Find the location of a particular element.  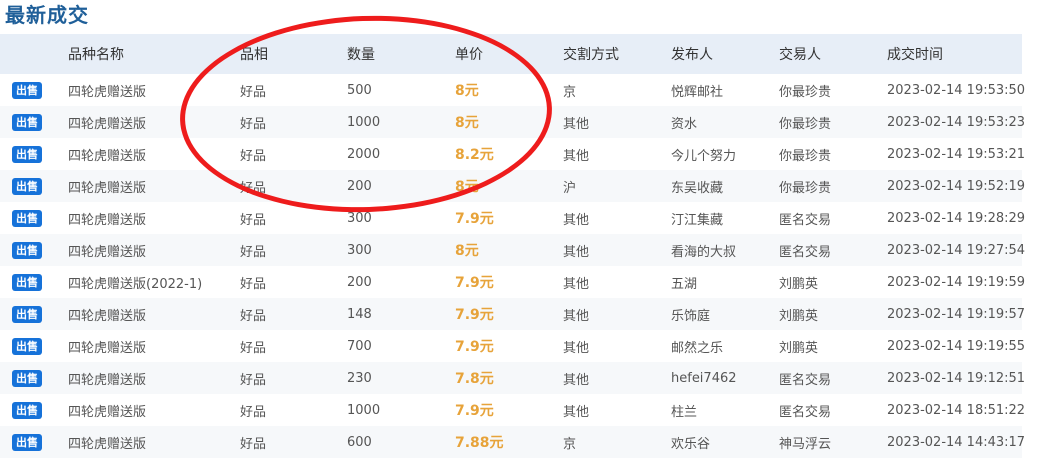

publisher-name-cell: 东吴收藏 is located at coordinates (697, 186).